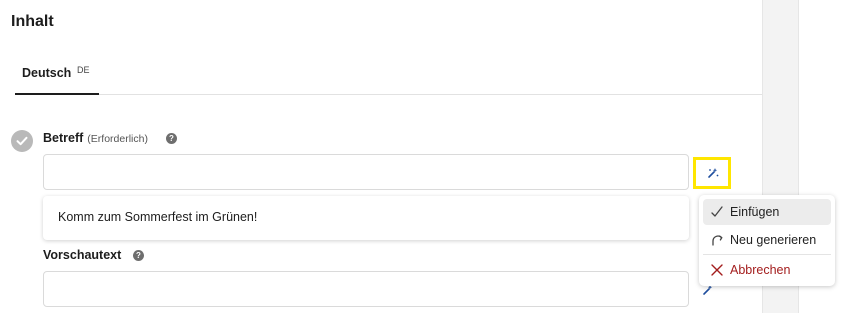 The image size is (841, 313). I want to click on menu-item-regenerate: Neu generieren, so click(767, 240).